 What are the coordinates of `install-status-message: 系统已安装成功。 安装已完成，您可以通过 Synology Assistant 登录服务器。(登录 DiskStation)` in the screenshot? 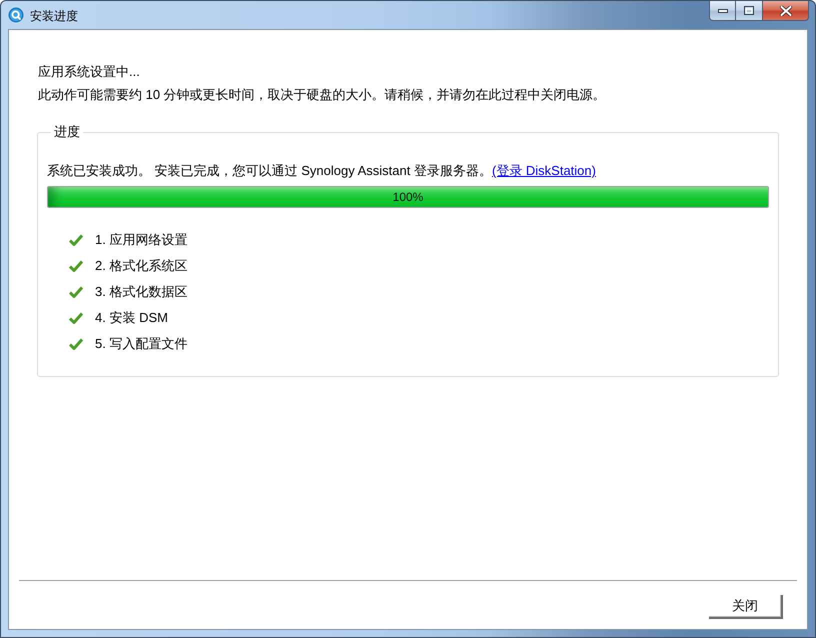 It's located at (322, 171).